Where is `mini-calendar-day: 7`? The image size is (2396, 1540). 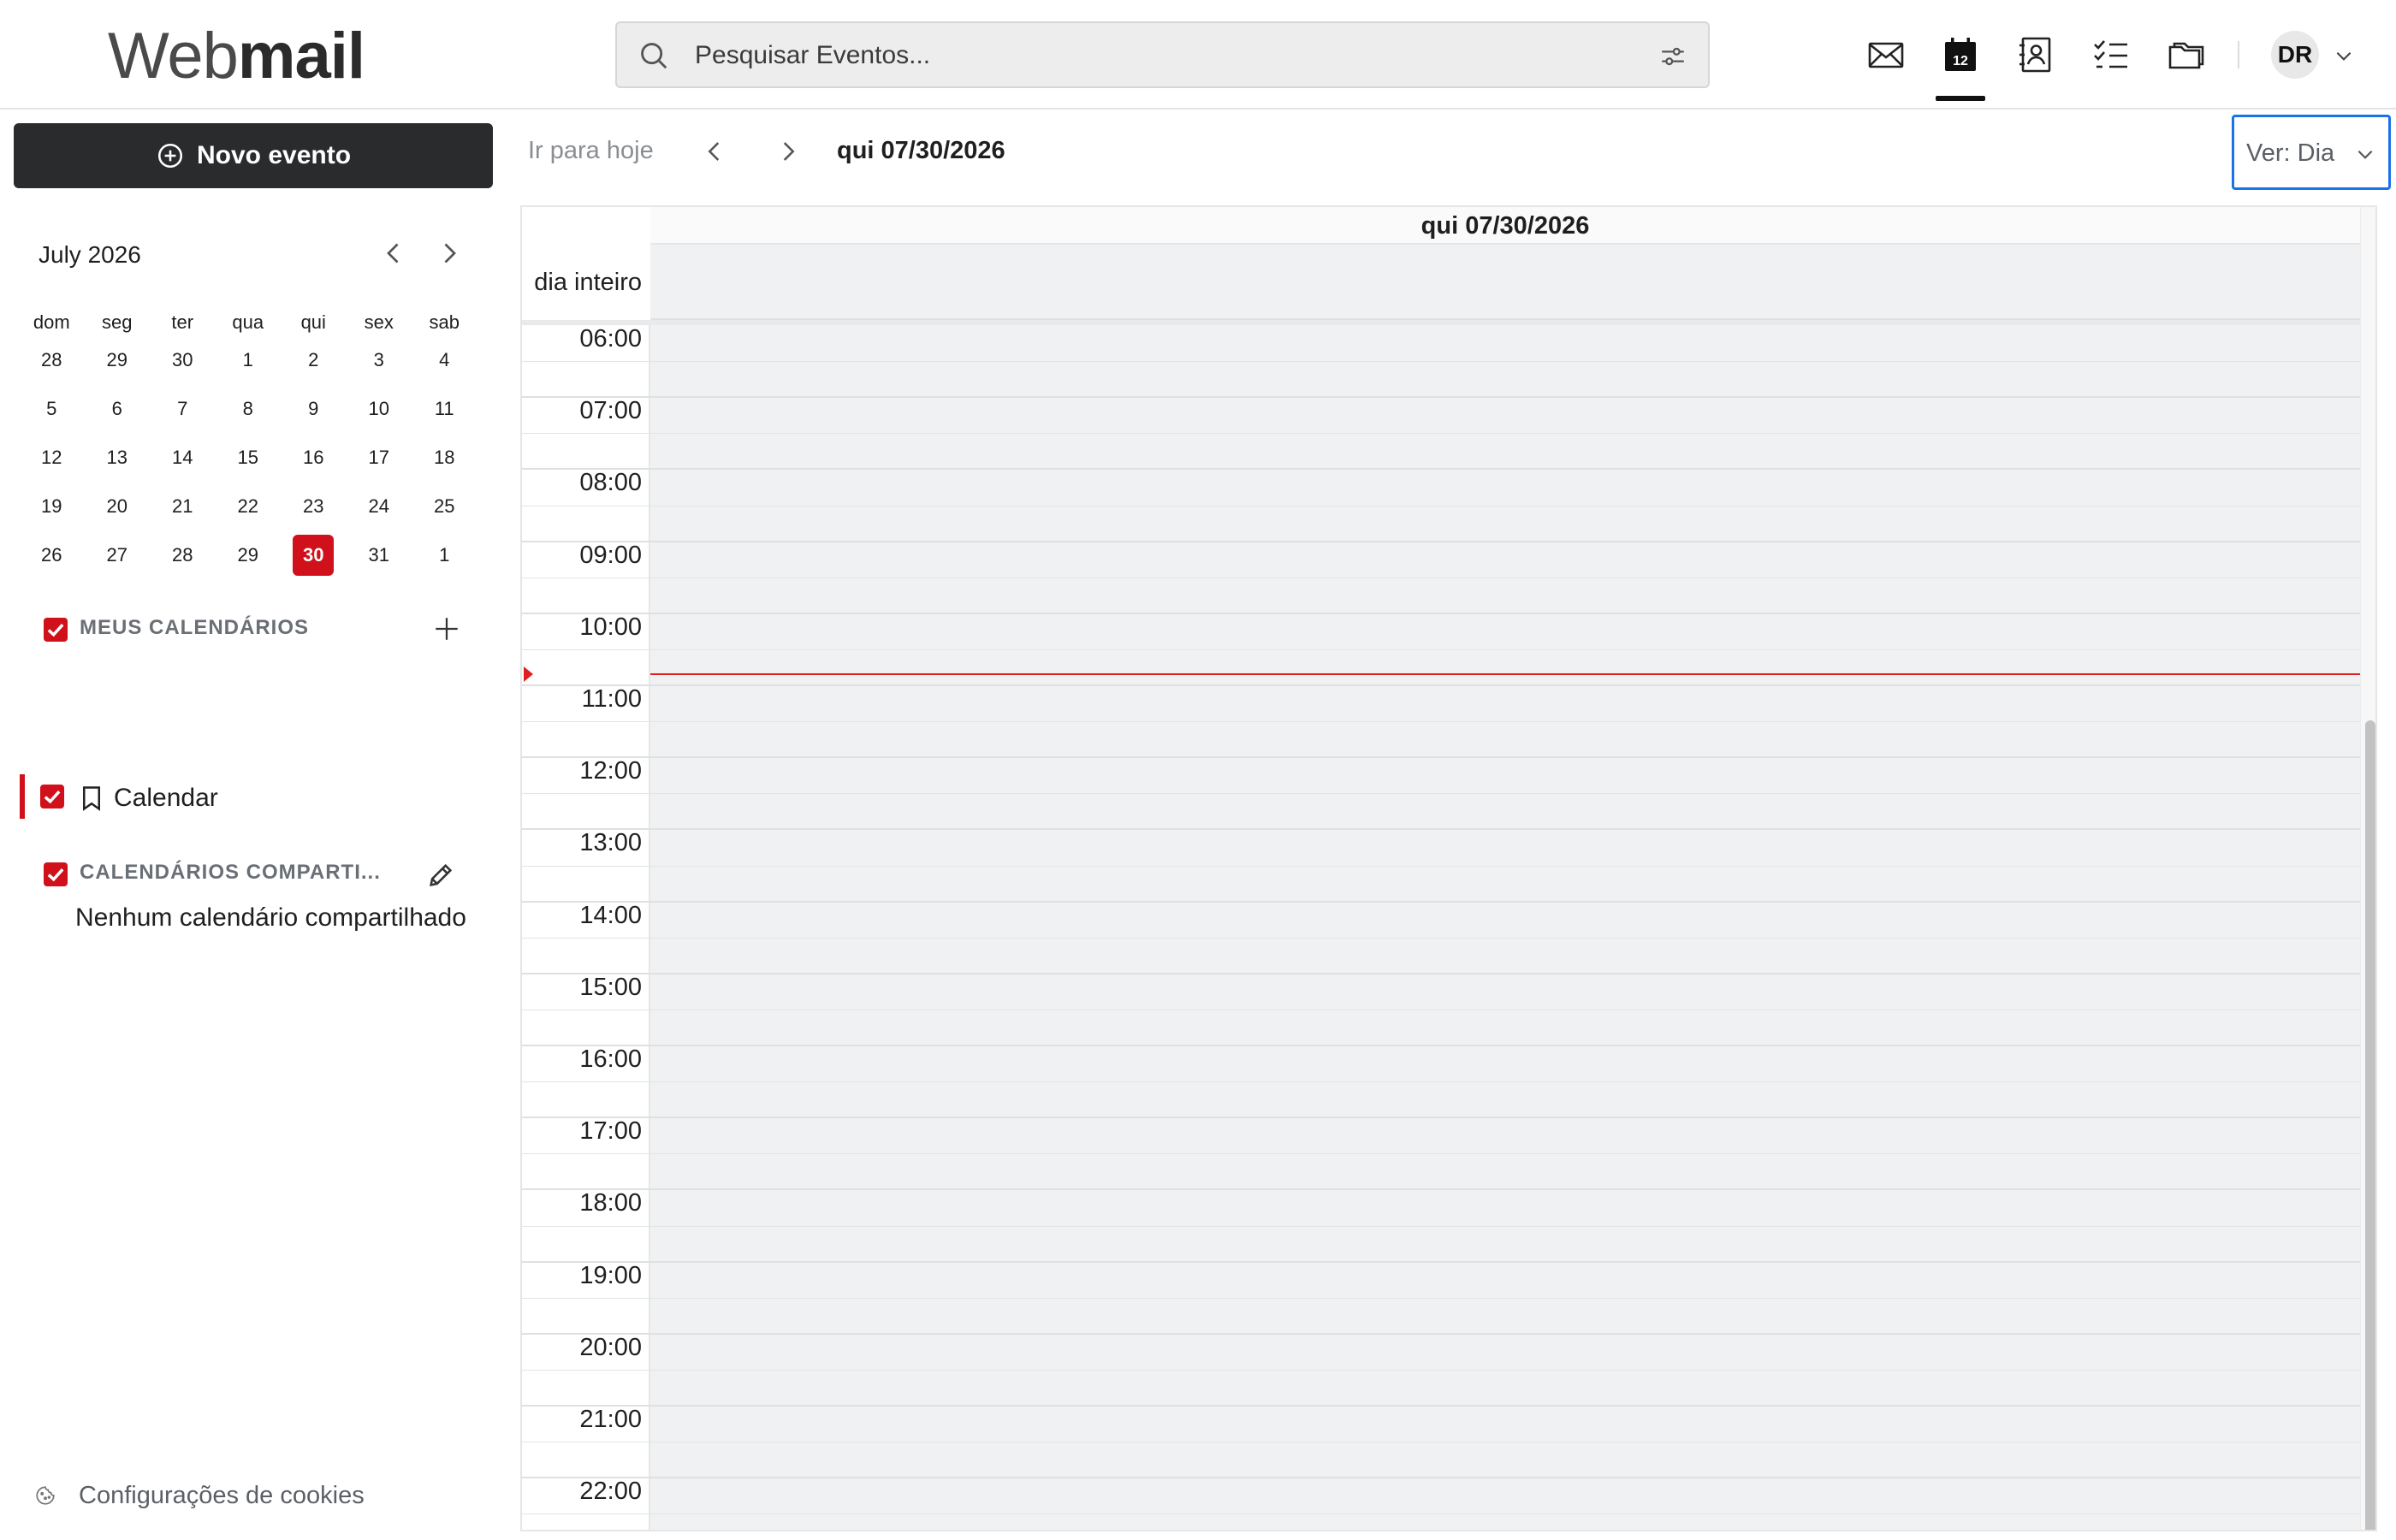
mini-calendar-day: 7 is located at coordinates (183, 408).